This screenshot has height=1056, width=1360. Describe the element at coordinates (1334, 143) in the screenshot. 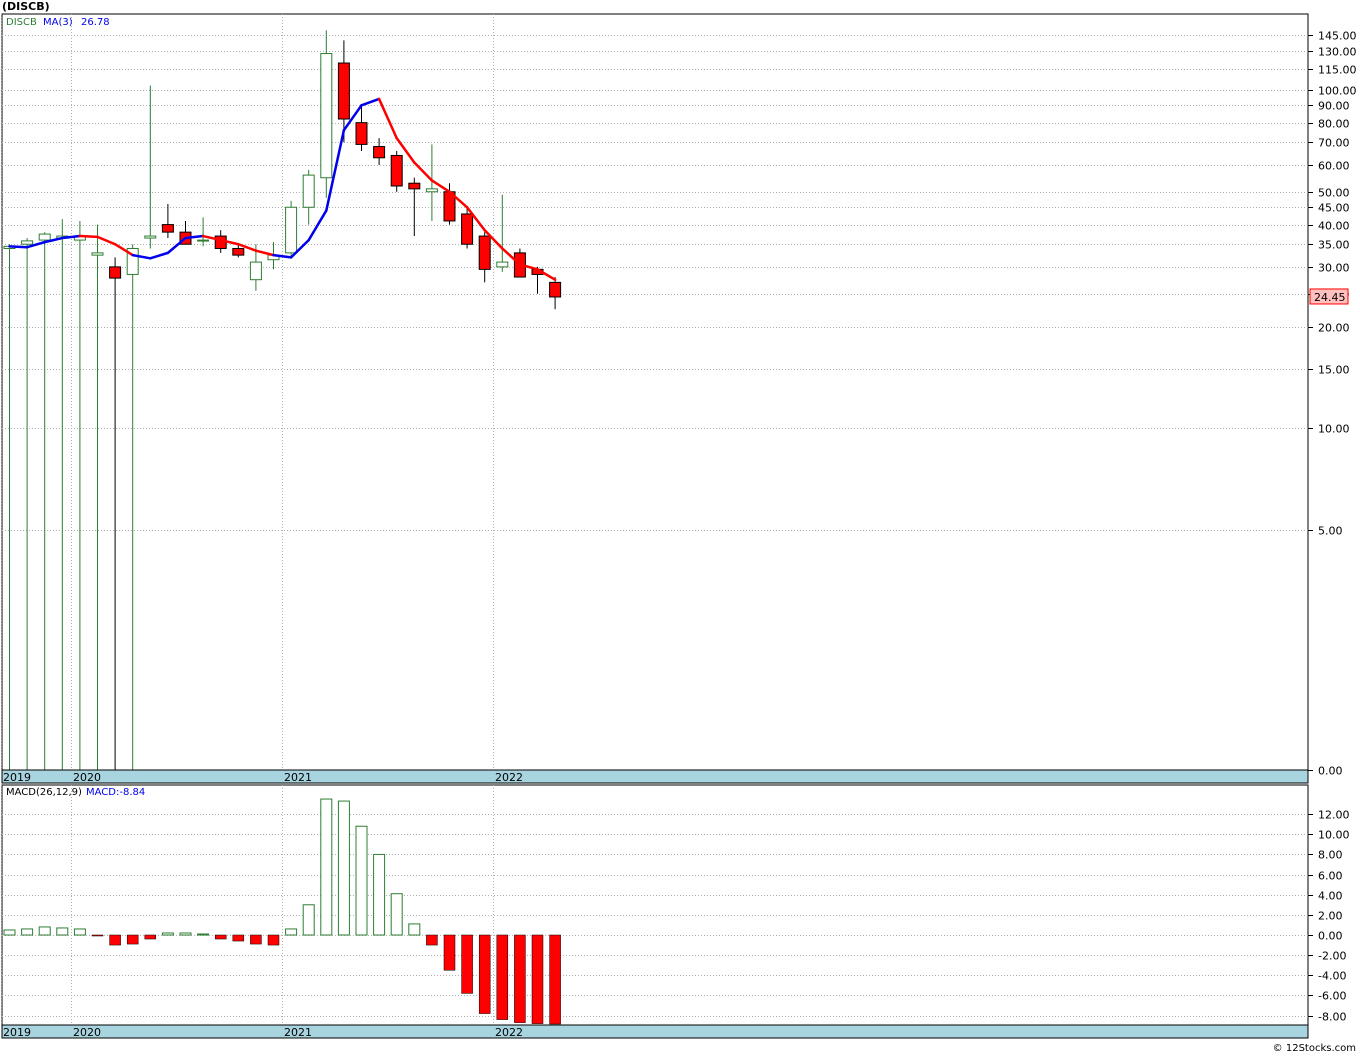

I see `price-y-tick-label: 70.00` at that location.